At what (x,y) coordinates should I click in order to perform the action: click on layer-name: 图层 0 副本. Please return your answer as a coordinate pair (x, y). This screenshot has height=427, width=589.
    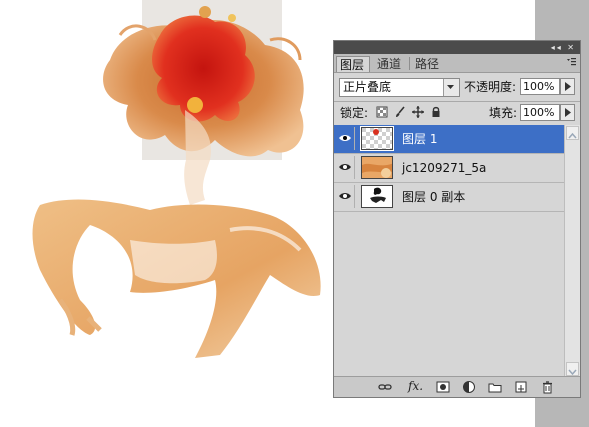
    Looking at the image, I should click on (434, 197).